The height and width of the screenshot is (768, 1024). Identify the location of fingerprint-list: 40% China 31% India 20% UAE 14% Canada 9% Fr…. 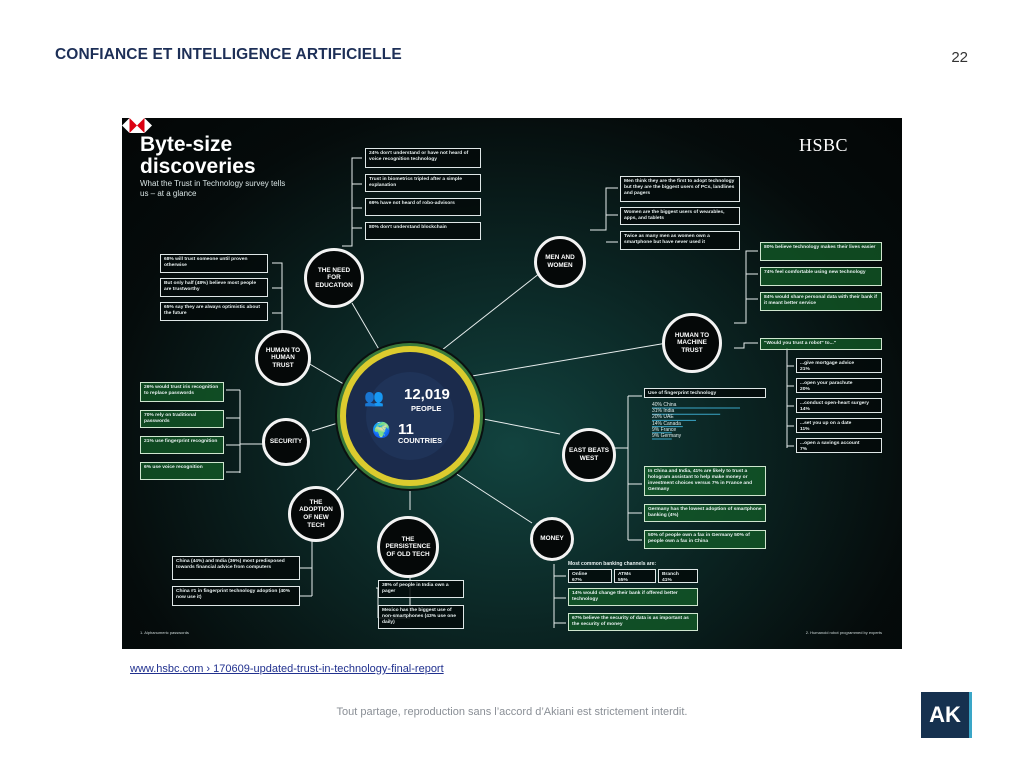
(666, 420).